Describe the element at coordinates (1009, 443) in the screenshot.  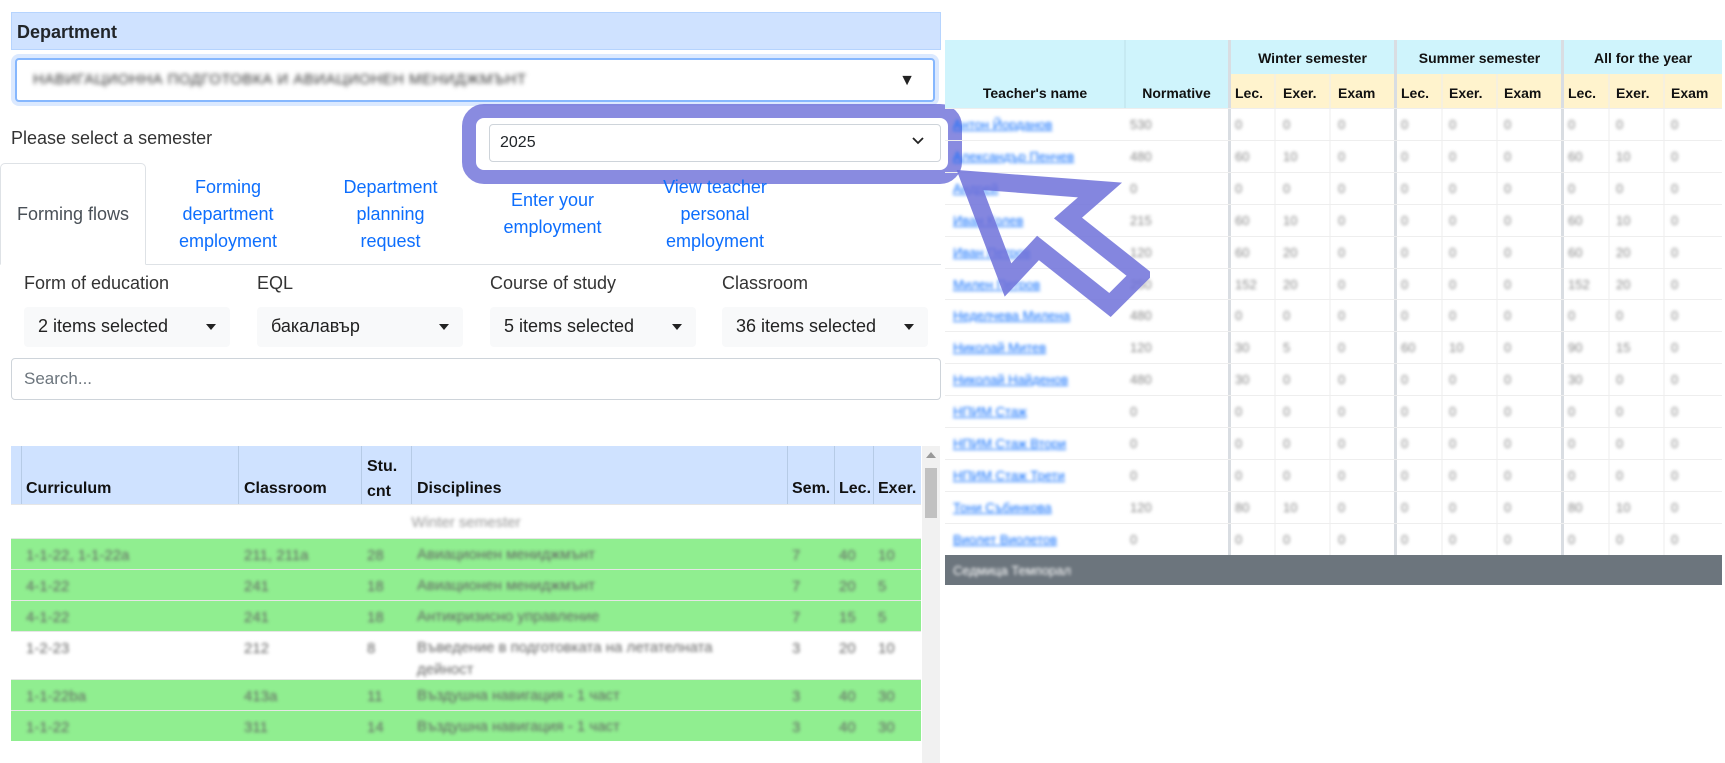
I see `teacher-link: НПИМ Стаж Втори` at that location.